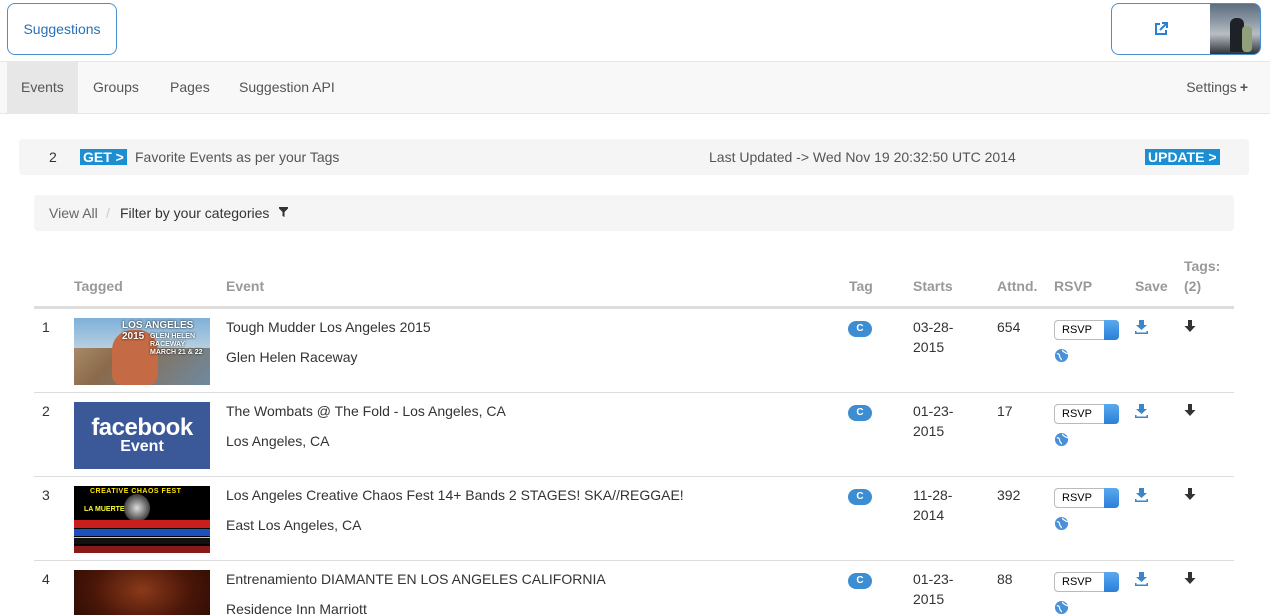  What do you see at coordinates (294, 525) in the screenshot?
I see `event-location: East Los Angeles, CA` at bounding box center [294, 525].